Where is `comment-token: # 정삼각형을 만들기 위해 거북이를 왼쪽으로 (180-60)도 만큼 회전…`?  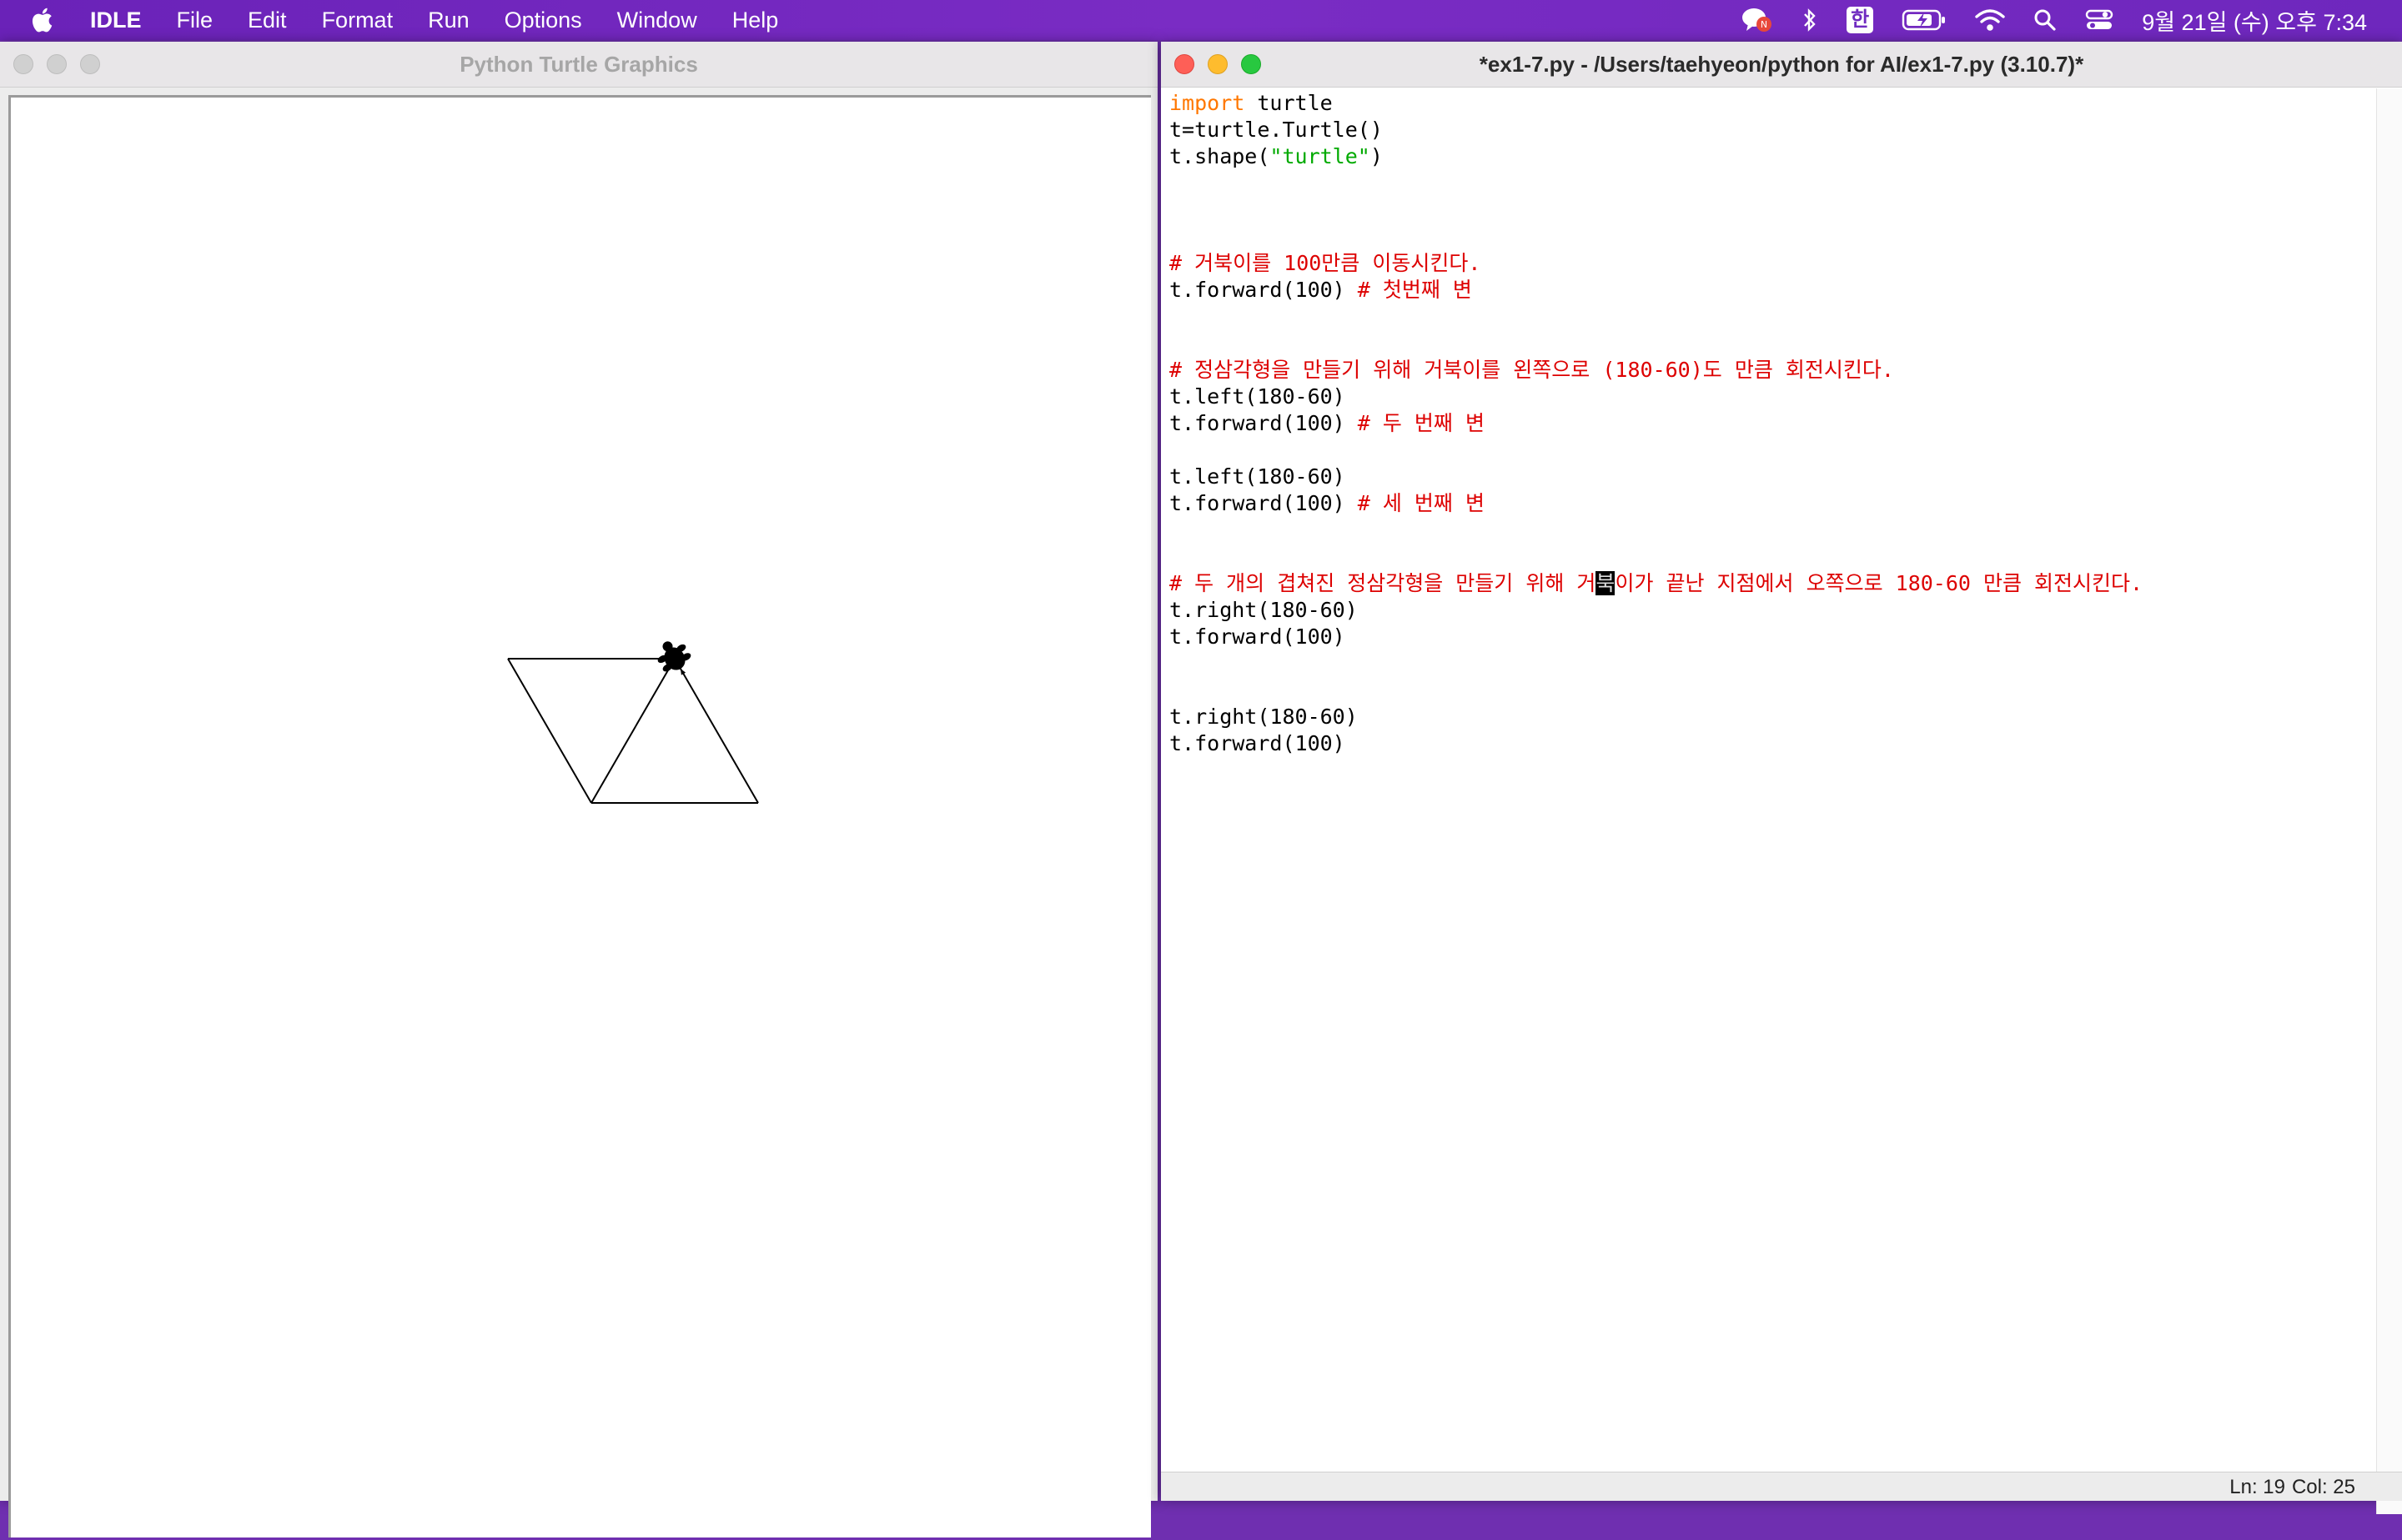
comment-token: # 정삼각형을 만들기 위해 거북이를 왼쪽으로 (180-60)도 만큼 회전… is located at coordinates (1532, 370).